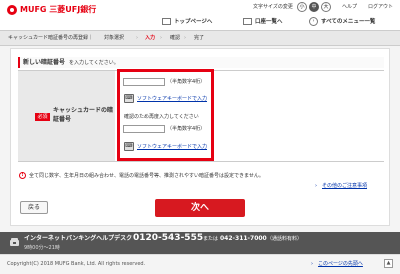 This screenshot has height=274, width=400. Describe the element at coordinates (313, 21) in the screenshot. I see `menu-arrow-icon: ›` at that location.